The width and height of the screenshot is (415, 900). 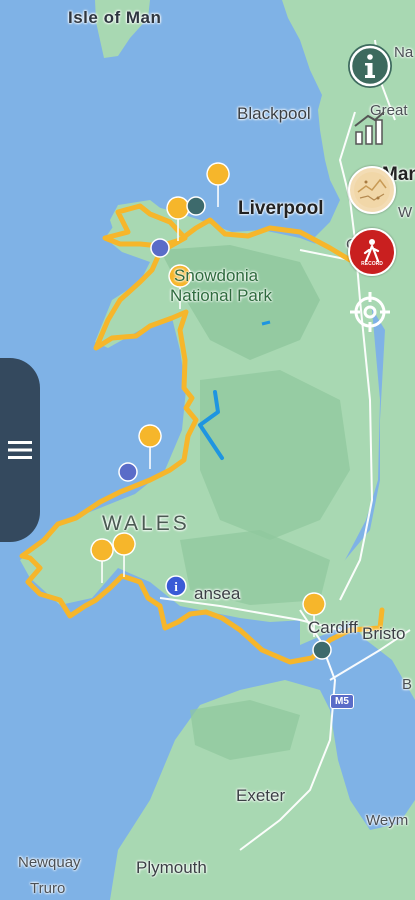 I want to click on label-national-park: National Park, so click(x=221, y=295).